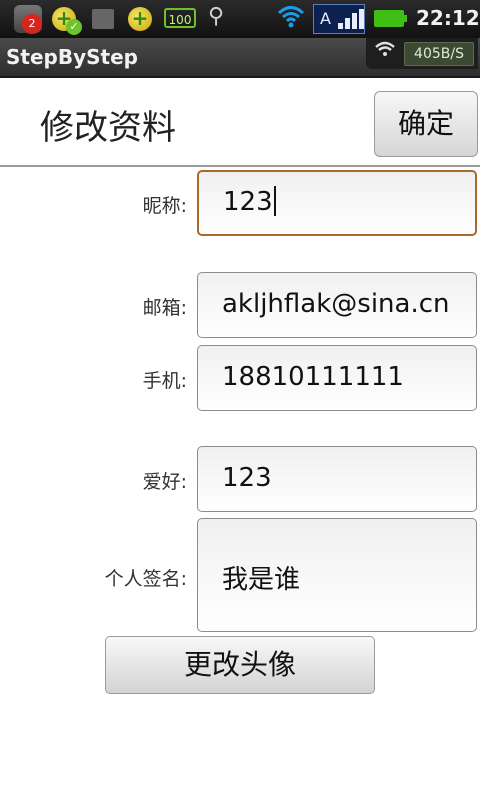  Describe the element at coordinates (66, 20) in the screenshot. I see `clover-check-icon: + ✓` at that location.